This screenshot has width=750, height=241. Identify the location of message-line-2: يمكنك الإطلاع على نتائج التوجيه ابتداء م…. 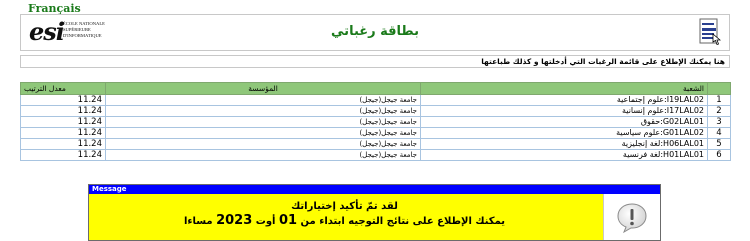
(344, 221).